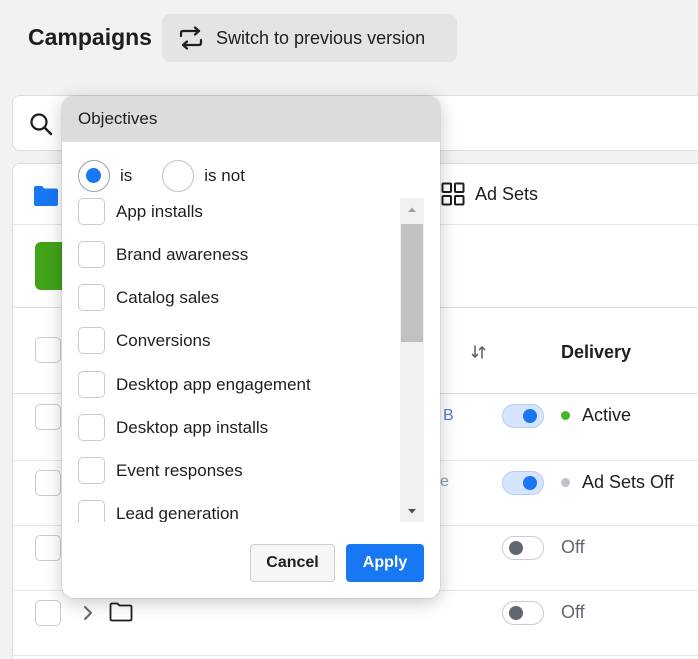  What do you see at coordinates (412, 209) in the screenshot?
I see `scroll-up-arrow-icon` at bounding box center [412, 209].